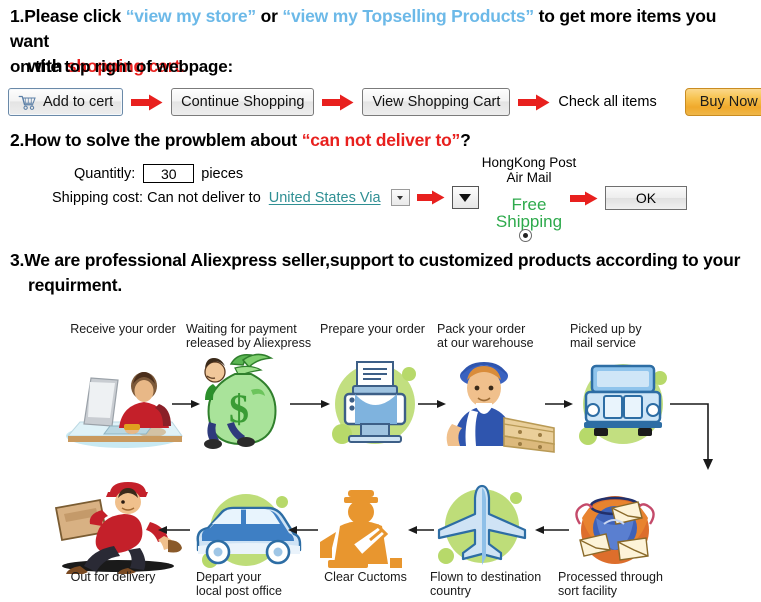  What do you see at coordinates (588, 591) in the screenshot?
I see `flow-label-6b: sort facility` at bounding box center [588, 591].